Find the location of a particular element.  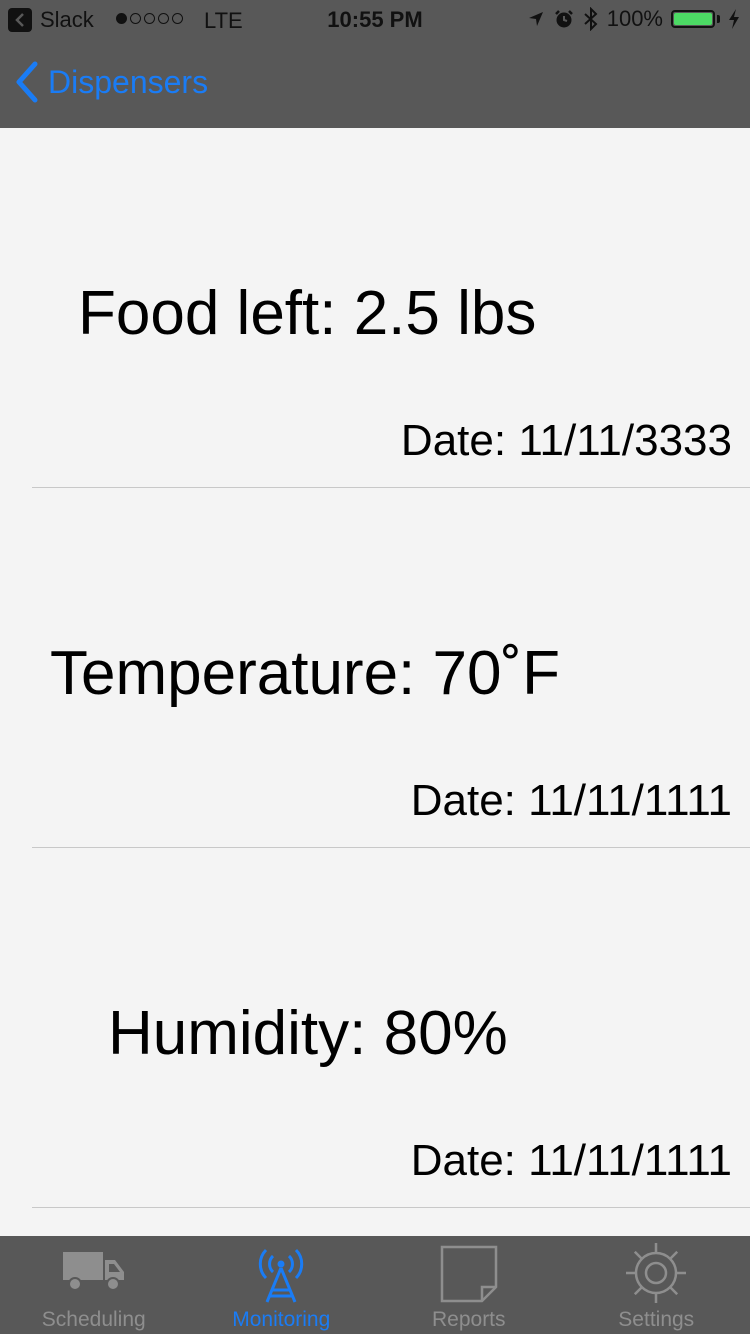

tab-label: Settings is located at coordinates (656, 1319).